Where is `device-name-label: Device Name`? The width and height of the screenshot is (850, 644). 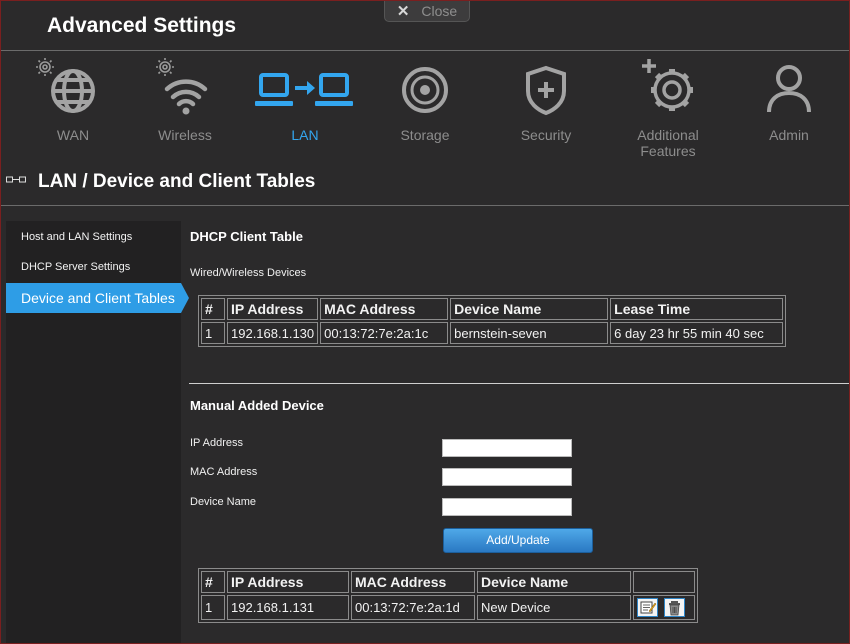
device-name-label: Device Name is located at coordinates (223, 502).